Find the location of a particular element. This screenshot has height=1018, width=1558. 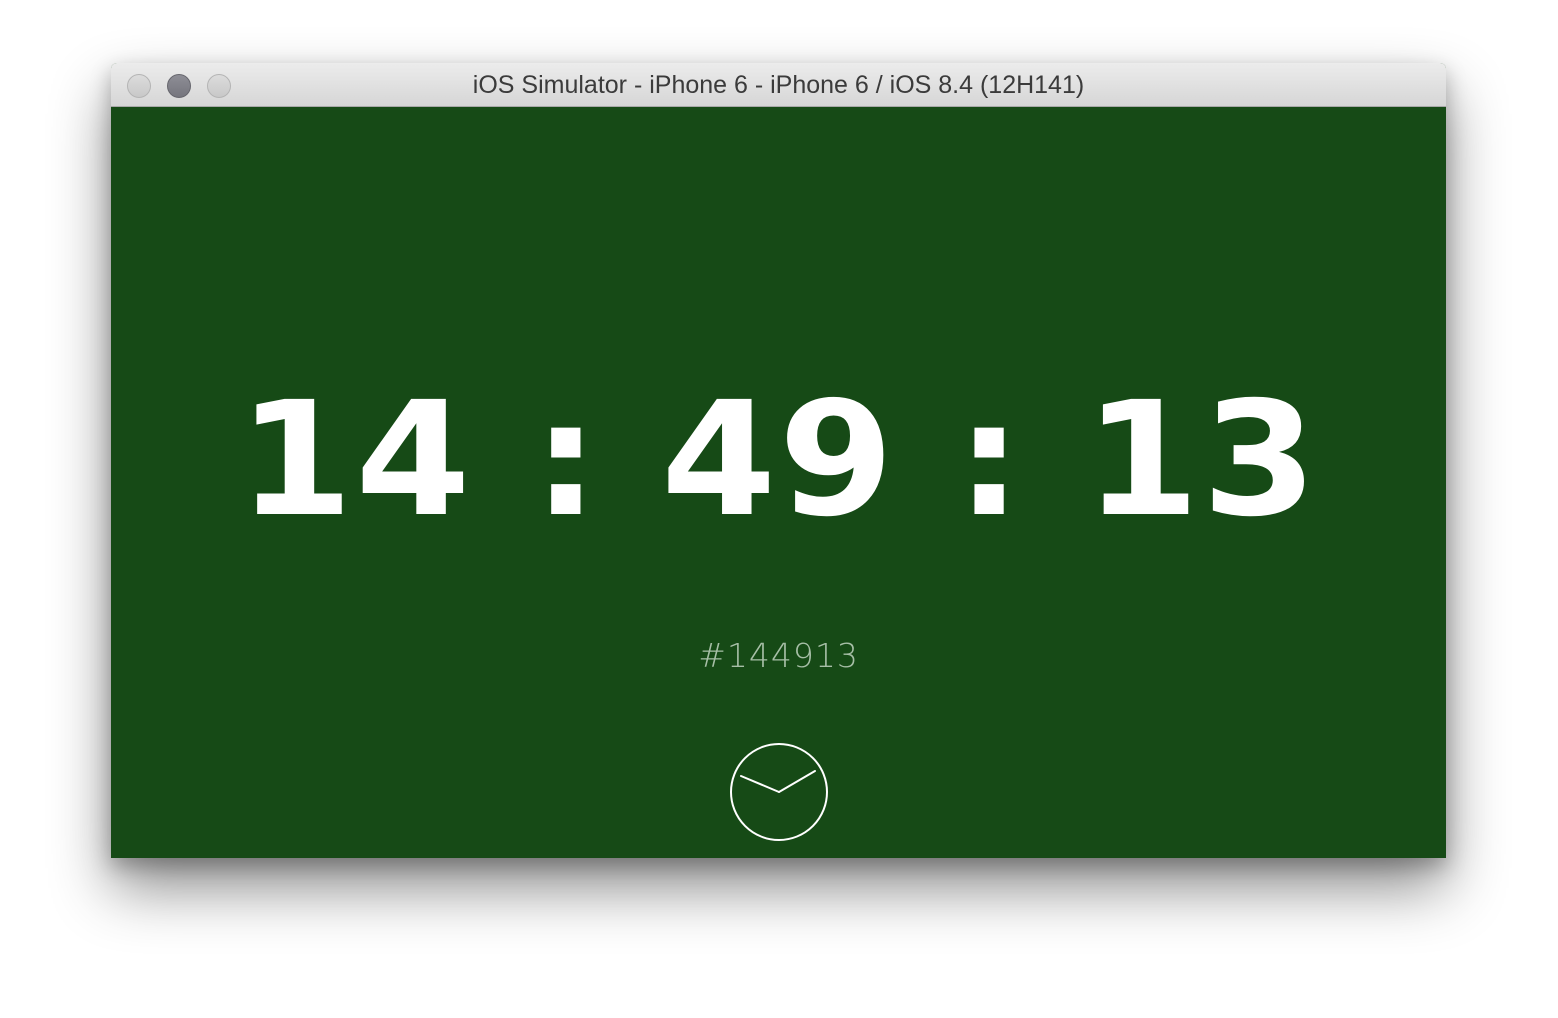

analog-clock-icon is located at coordinates (779, 792).